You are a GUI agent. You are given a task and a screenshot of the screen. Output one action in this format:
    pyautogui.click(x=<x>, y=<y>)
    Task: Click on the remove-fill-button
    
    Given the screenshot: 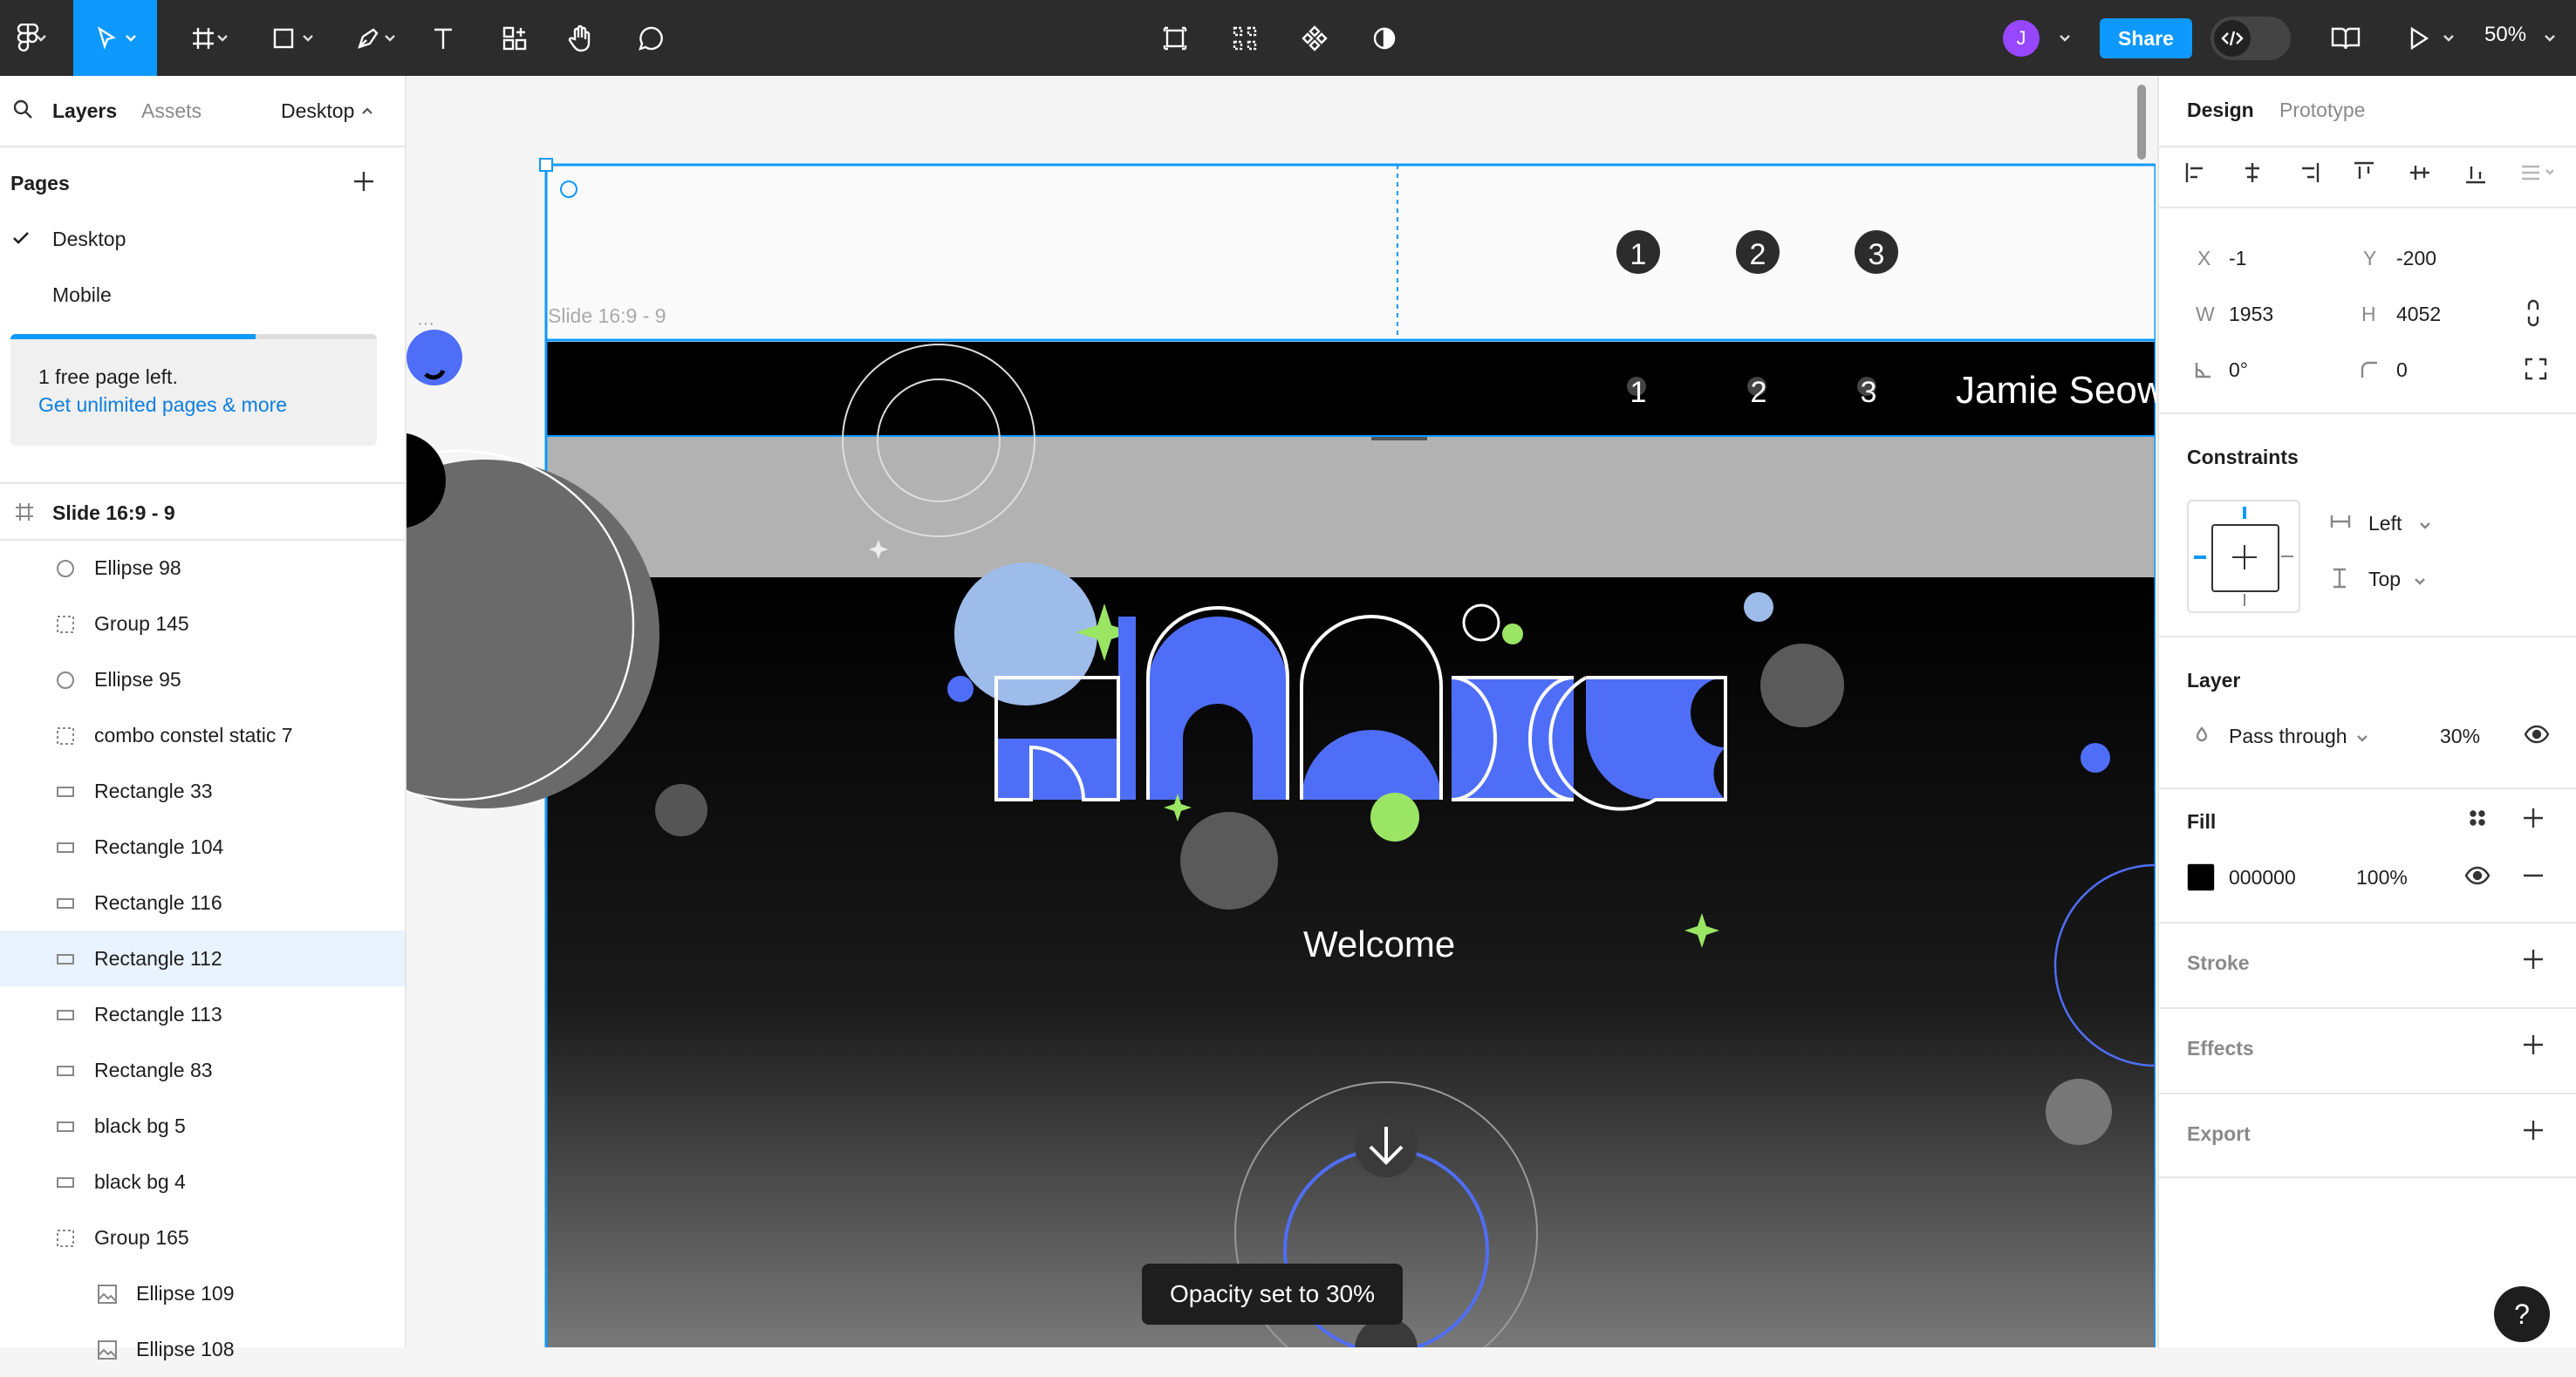 What is the action you would take?
    pyautogui.click(x=2533, y=878)
    